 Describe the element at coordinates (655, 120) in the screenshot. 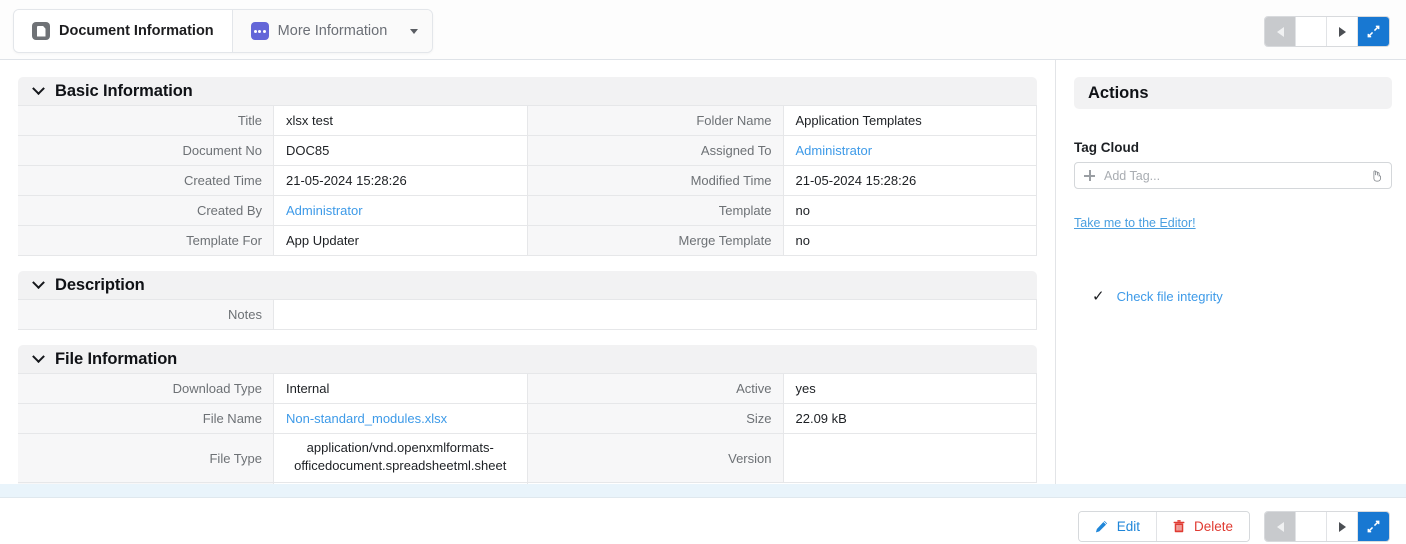

I see `field-label: Folder Name` at that location.